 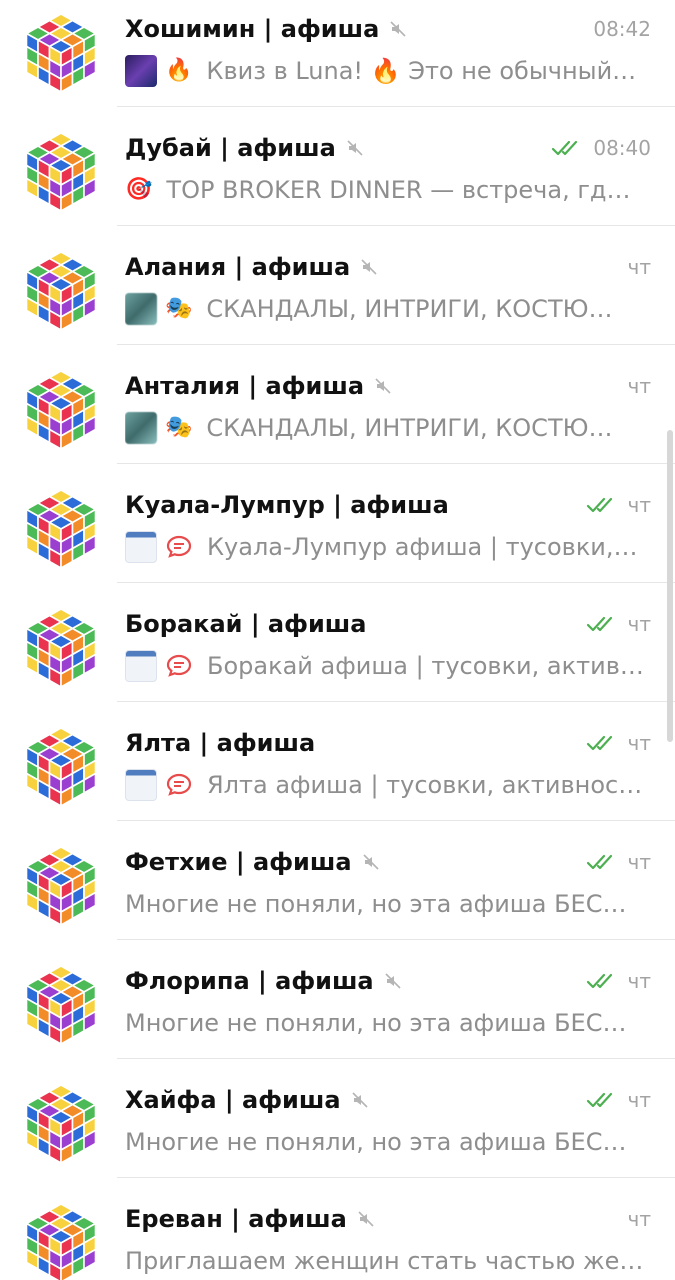 What do you see at coordinates (252, 29) in the screenshot?
I see `chat-title: Хошимин | афиша` at bounding box center [252, 29].